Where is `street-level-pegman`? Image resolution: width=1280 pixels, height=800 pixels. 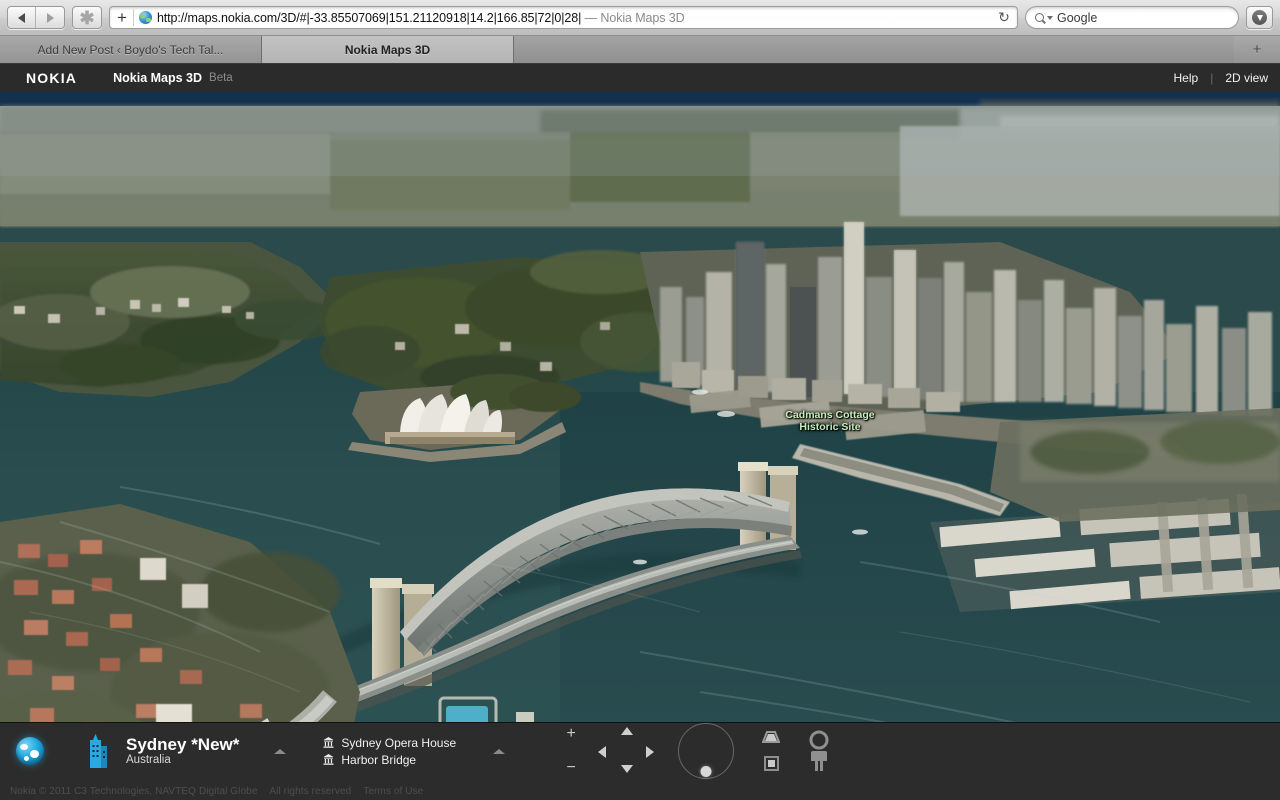 street-level-pegman is located at coordinates (819, 751).